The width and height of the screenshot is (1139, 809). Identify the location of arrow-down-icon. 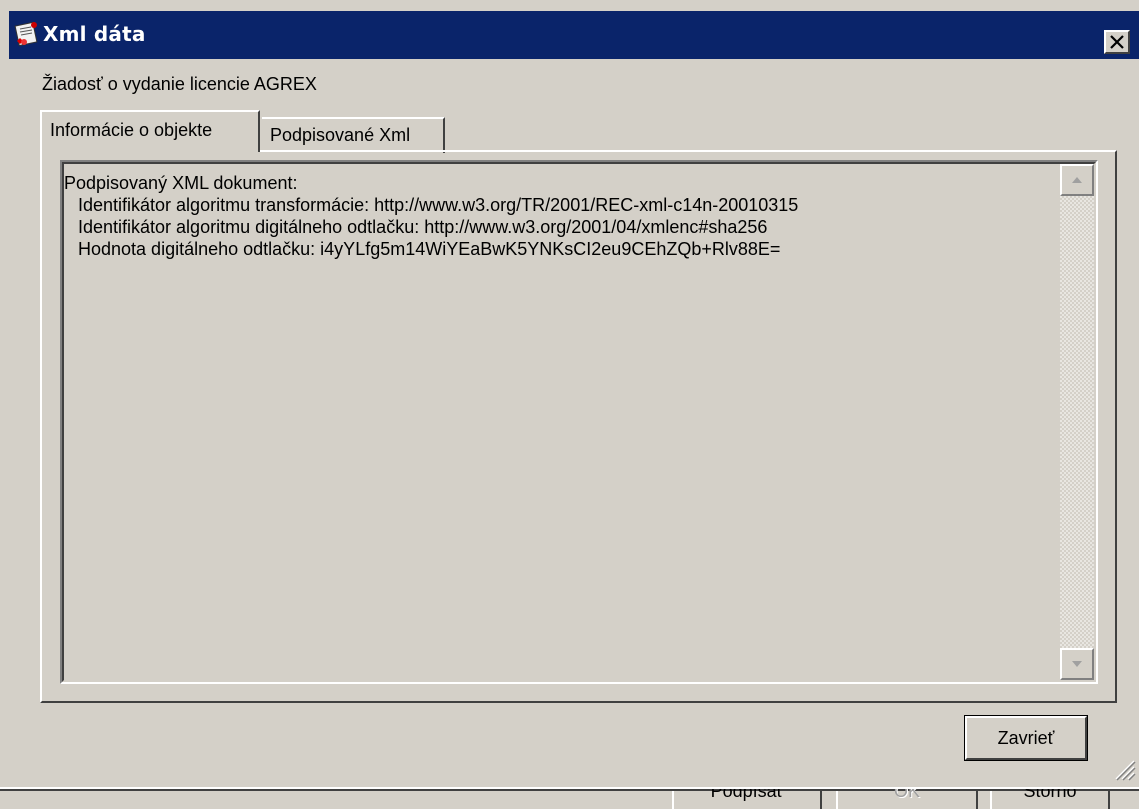
(1077, 664).